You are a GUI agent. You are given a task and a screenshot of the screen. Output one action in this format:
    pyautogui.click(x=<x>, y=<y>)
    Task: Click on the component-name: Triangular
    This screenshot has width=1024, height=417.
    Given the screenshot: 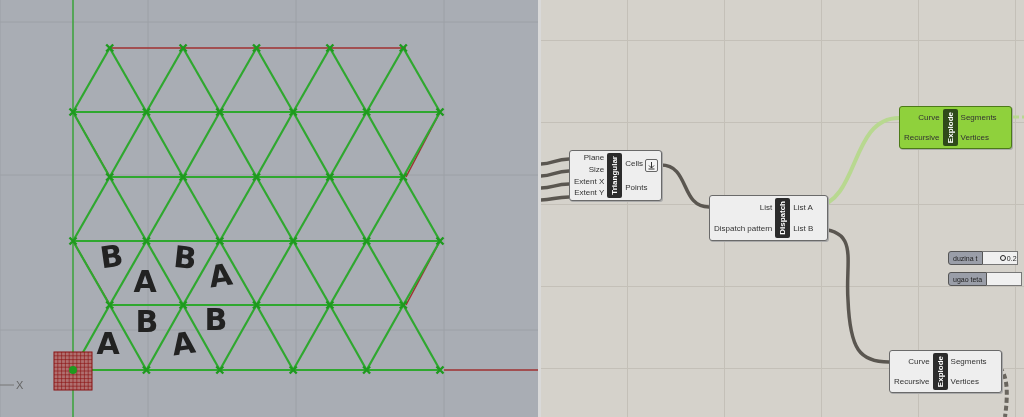 What is the action you would take?
    pyautogui.click(x=615, y=176)
    